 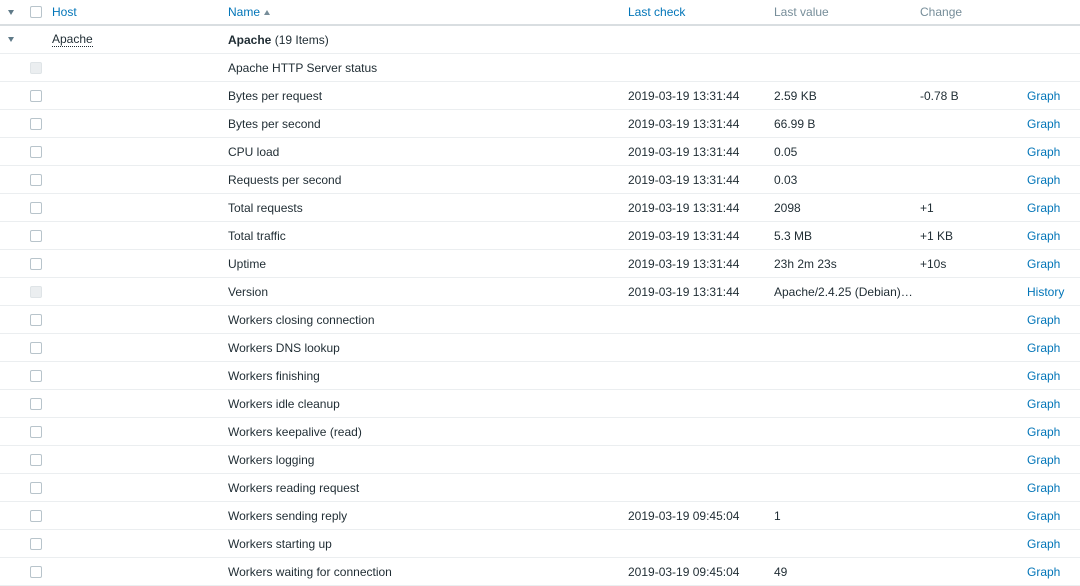 What do you see at coordinates (844, 459) in the screenshot?
I see `item-last-value-cell` at bounding box center [844, 459].